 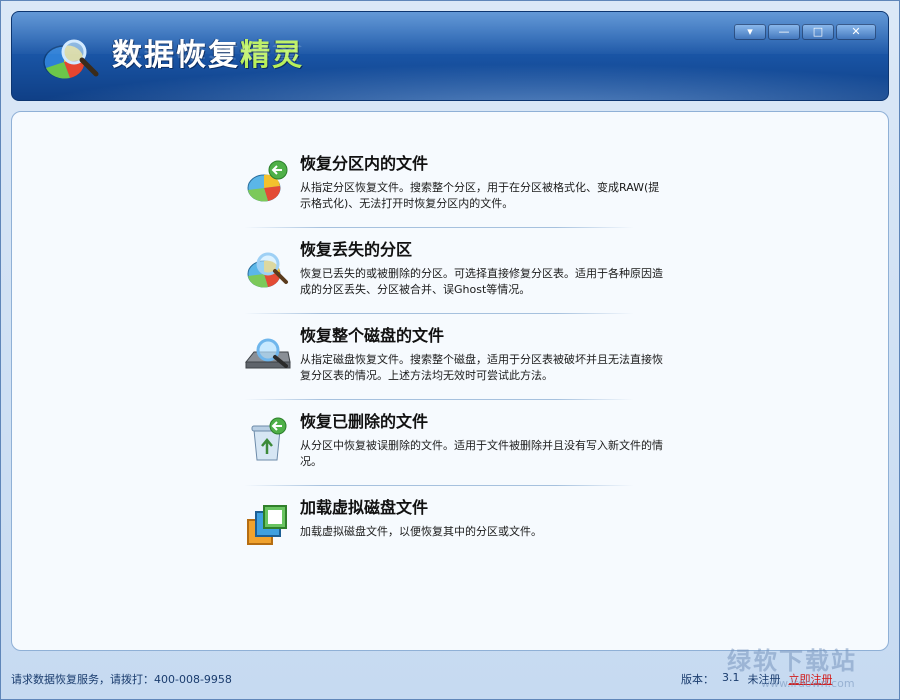 I want to click on menu-heading: 恢复整个磁盘的文件, so click(x=485, y=336).